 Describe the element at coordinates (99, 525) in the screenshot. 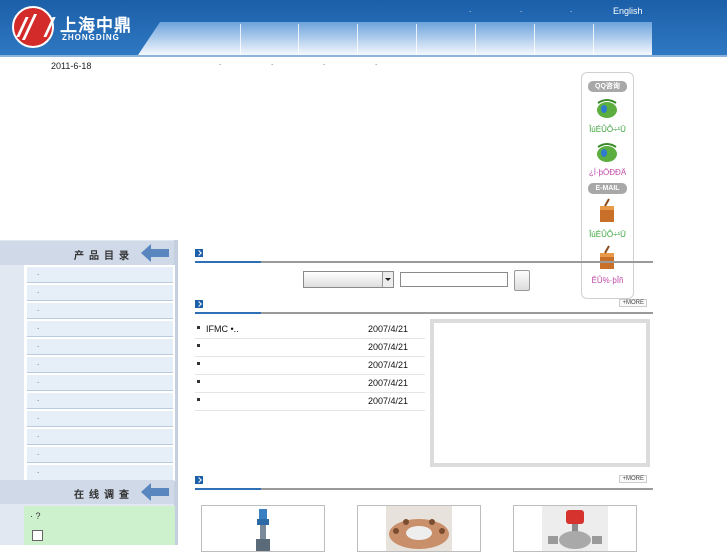

I see `survey-panel: · ?` at that location.